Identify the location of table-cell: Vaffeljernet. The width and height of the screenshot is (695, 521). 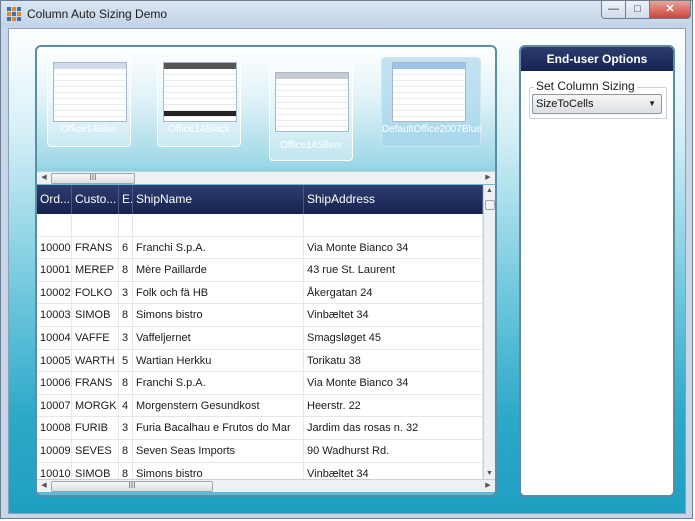
(218, 337).